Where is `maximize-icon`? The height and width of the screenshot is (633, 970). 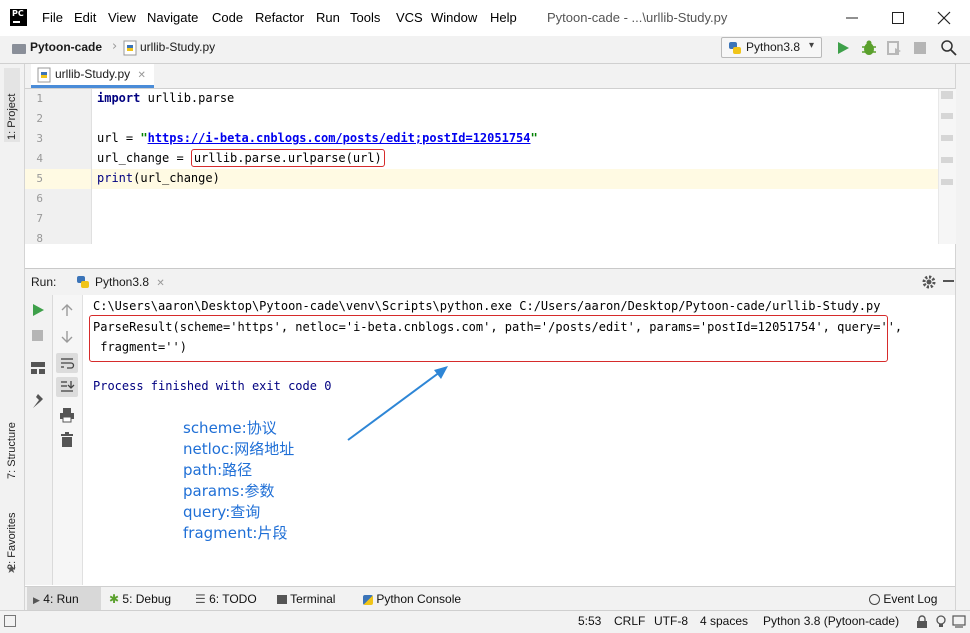 maximize-icon is located at coordinates (898, 18).